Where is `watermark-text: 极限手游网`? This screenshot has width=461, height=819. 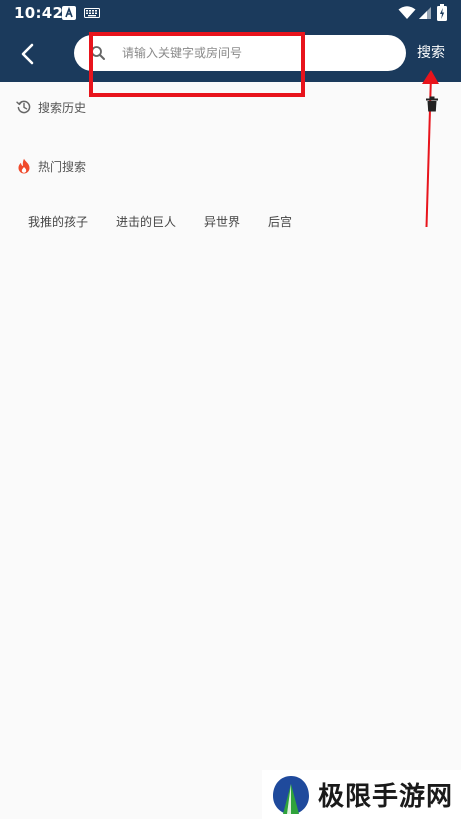
watermark-text: 极限手游网 is located at coordinates (386, 797).